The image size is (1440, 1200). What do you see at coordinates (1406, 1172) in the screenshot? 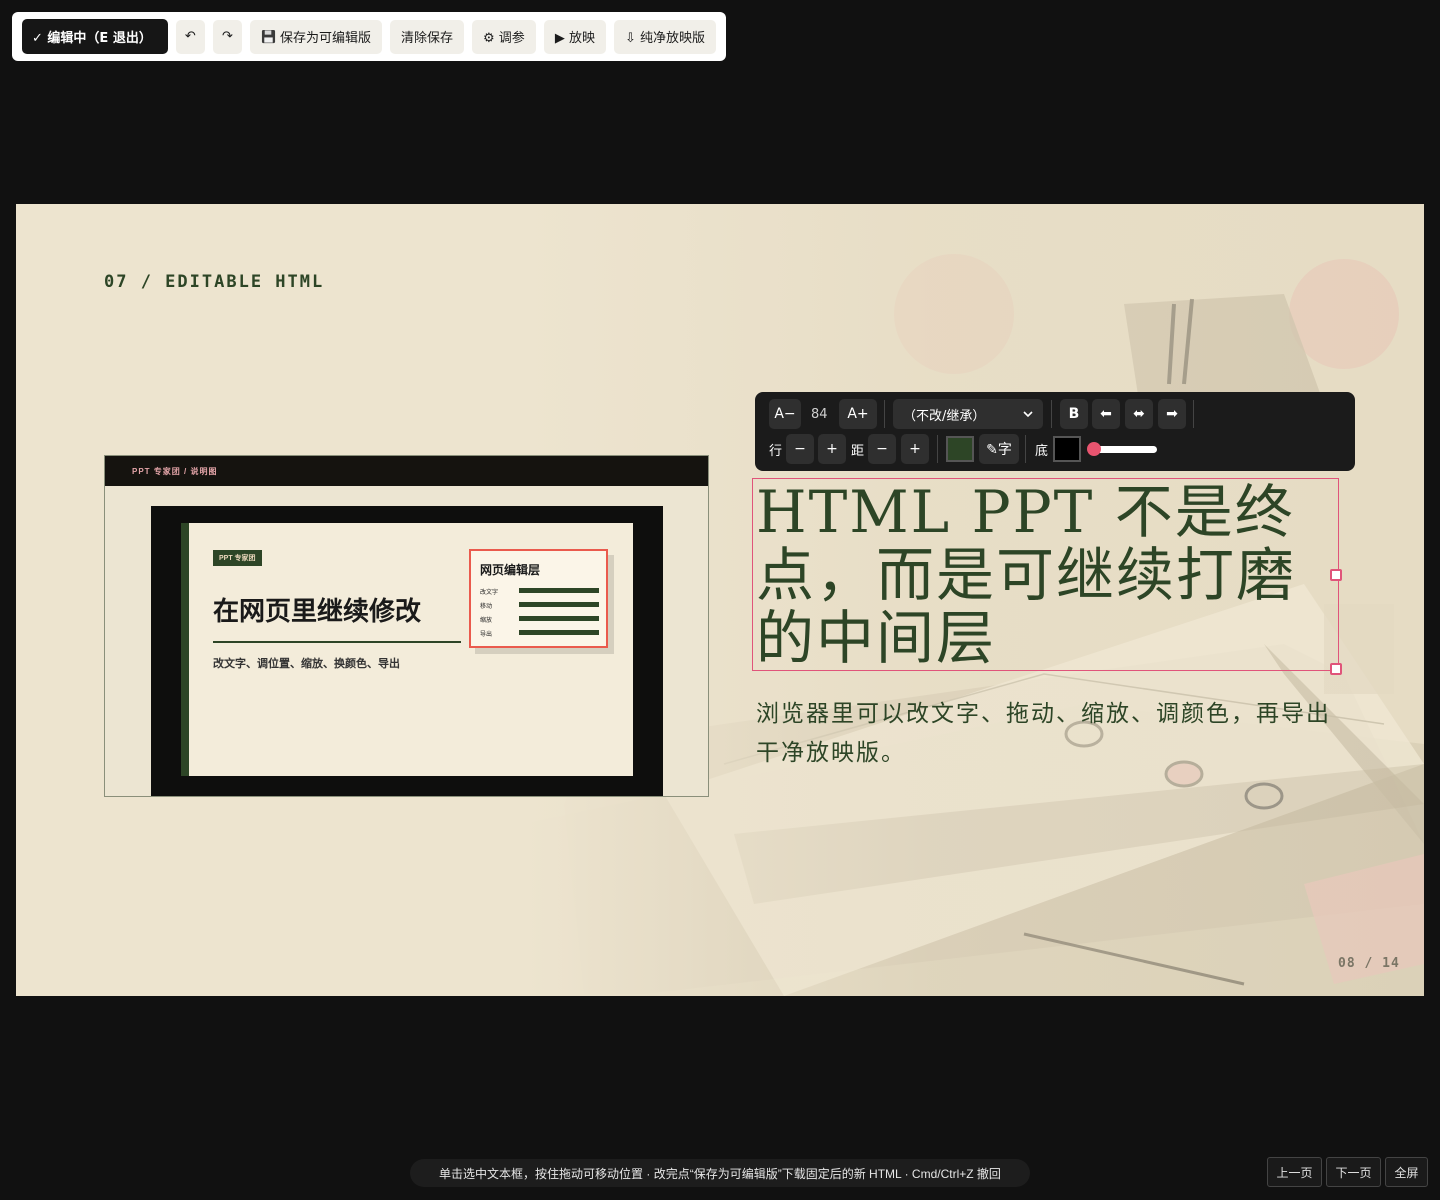
I see `fullscreen-button: 全屏` at bounding box center [1406, 1172].